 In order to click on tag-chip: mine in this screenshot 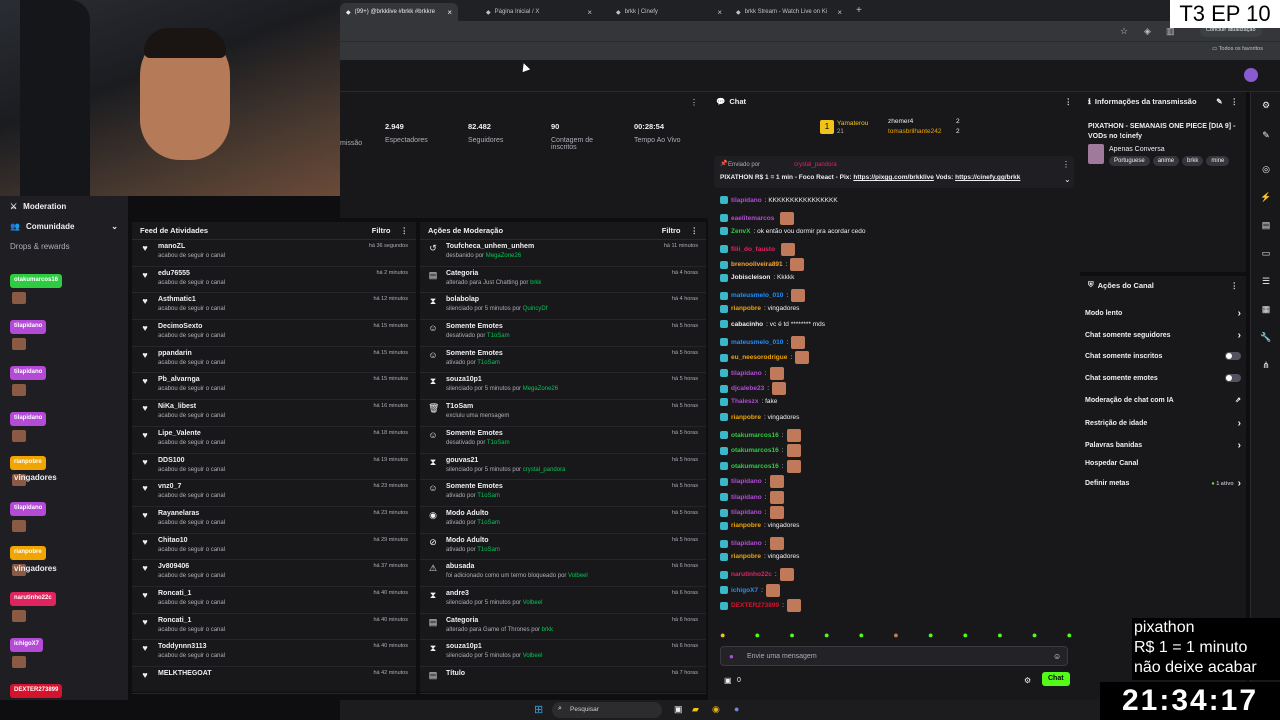, I will do `click(1218, 161)`.